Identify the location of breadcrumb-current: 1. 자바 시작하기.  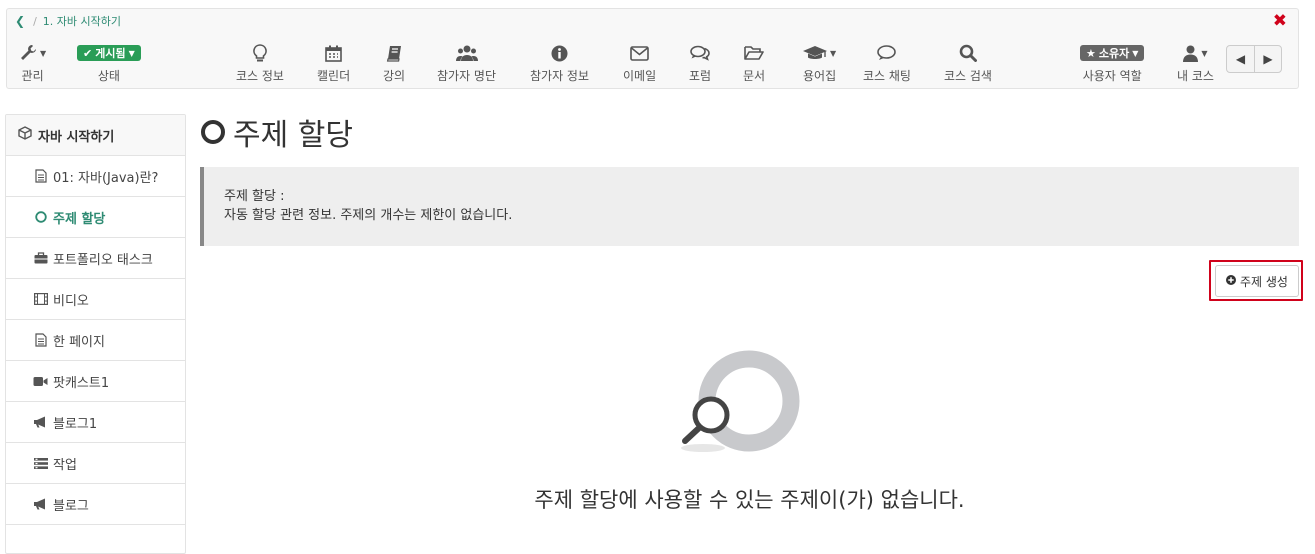
(82, 21).